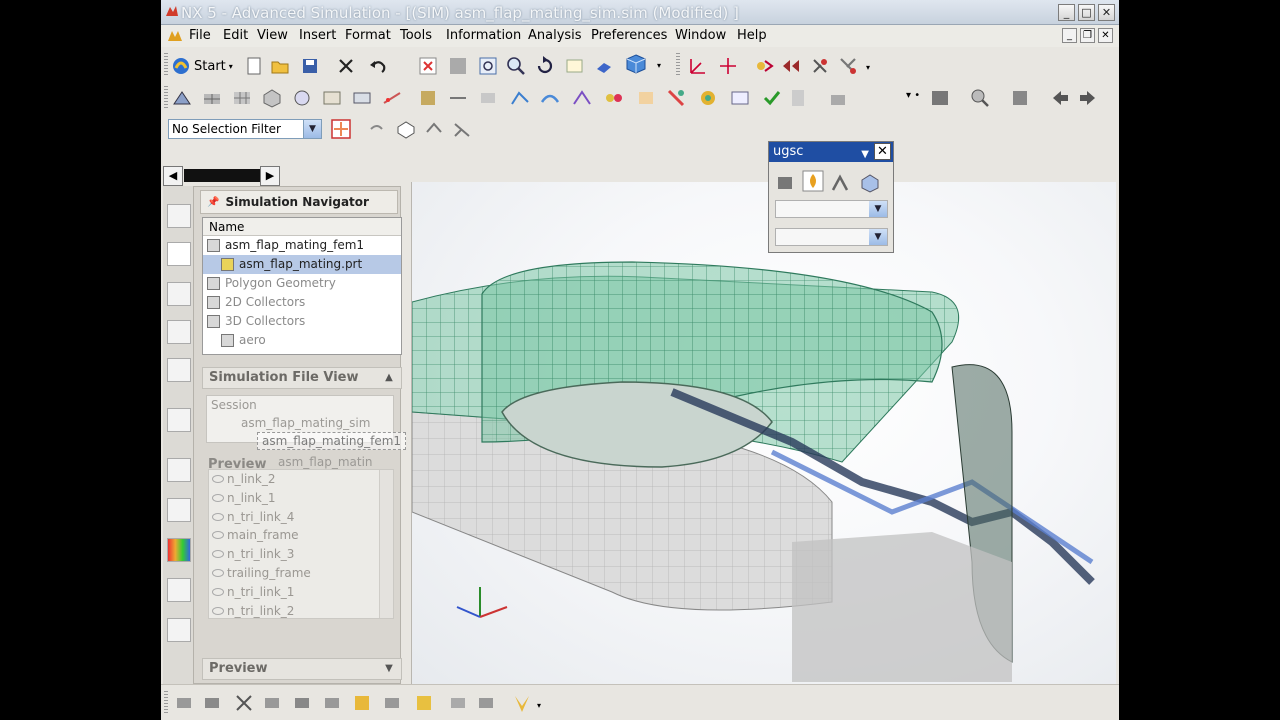 This screenshot has width=1280, height=720. What do you see at coordinates (173, 176) in the screenshot?
I see `scroll-left-button: ◀` at bounding box center [173, 176].